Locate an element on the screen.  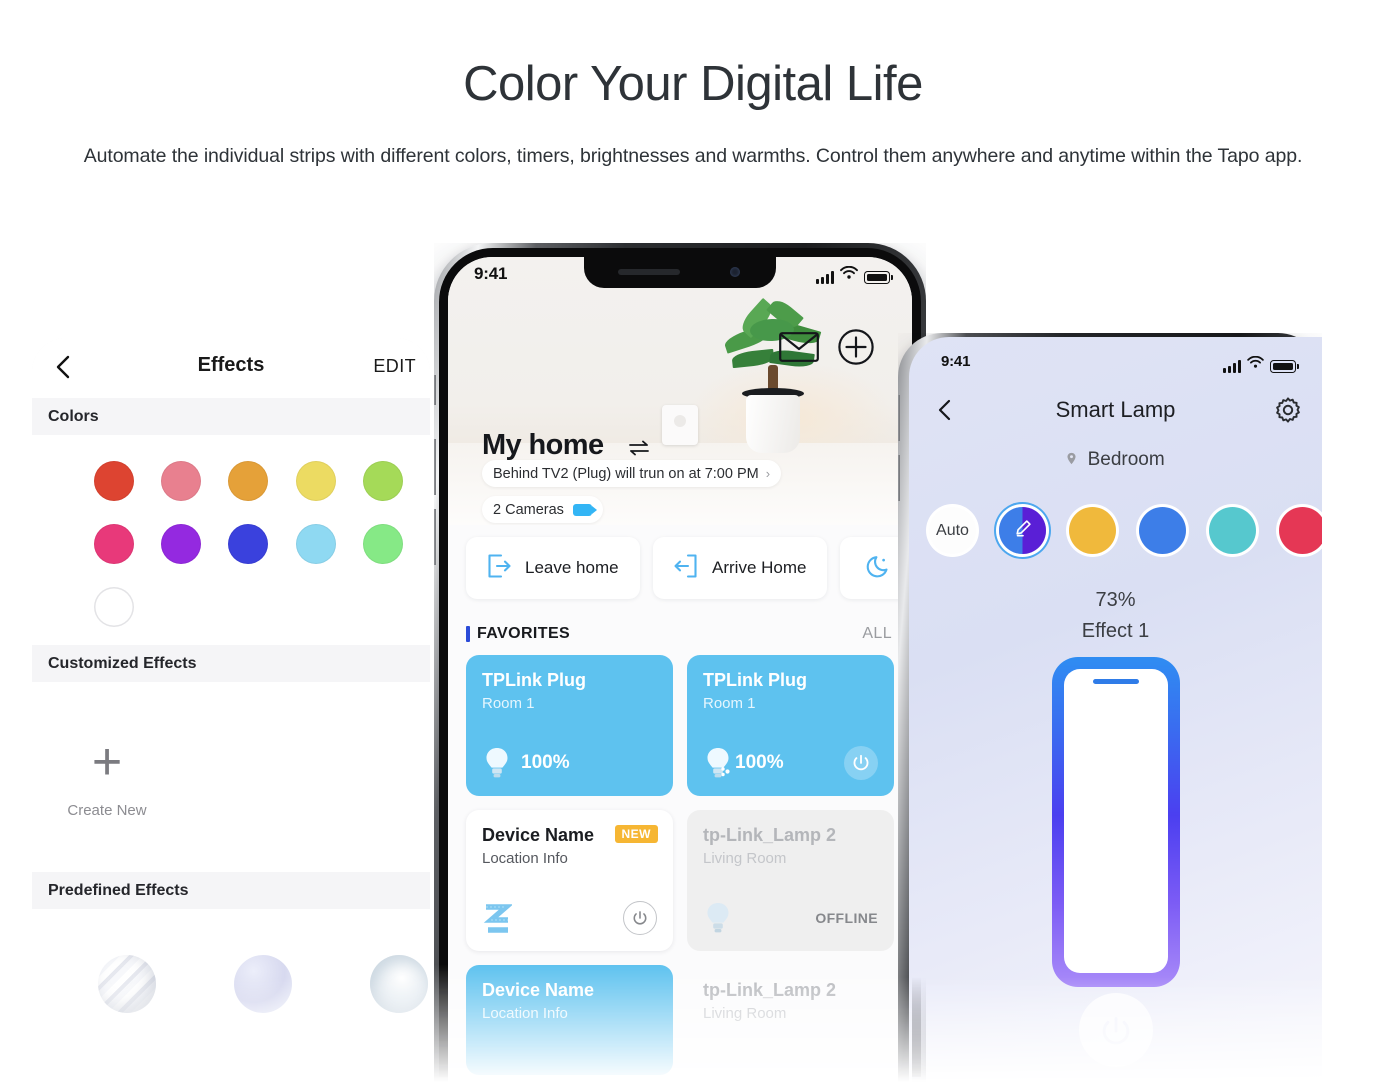
auto-label: Auto is located at coordinates (952, 530).